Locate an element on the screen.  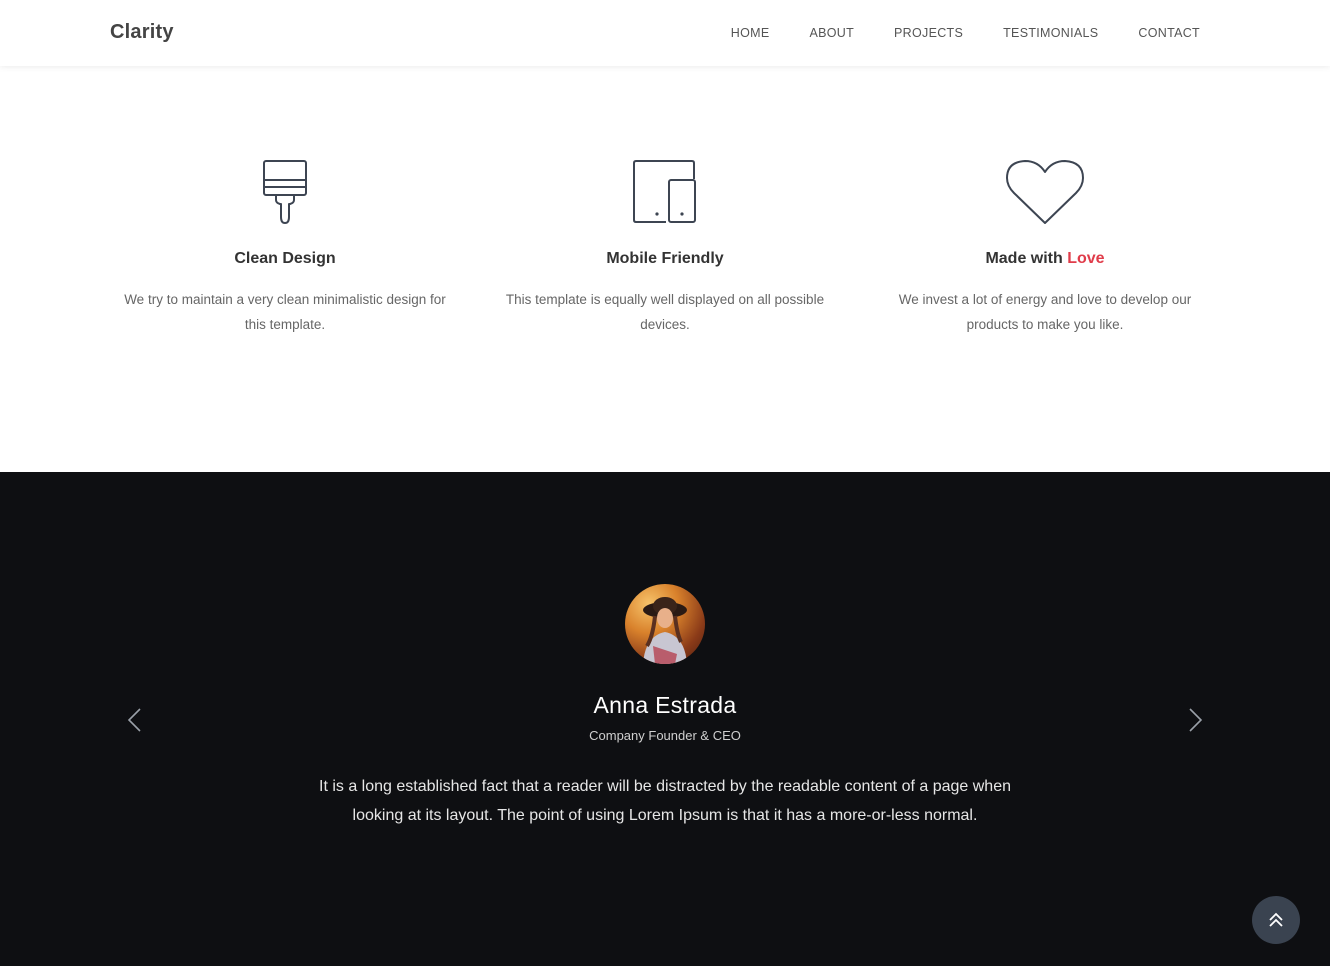
testimonial-role: Company Founder & CEO is located at coordinates (665, 735).